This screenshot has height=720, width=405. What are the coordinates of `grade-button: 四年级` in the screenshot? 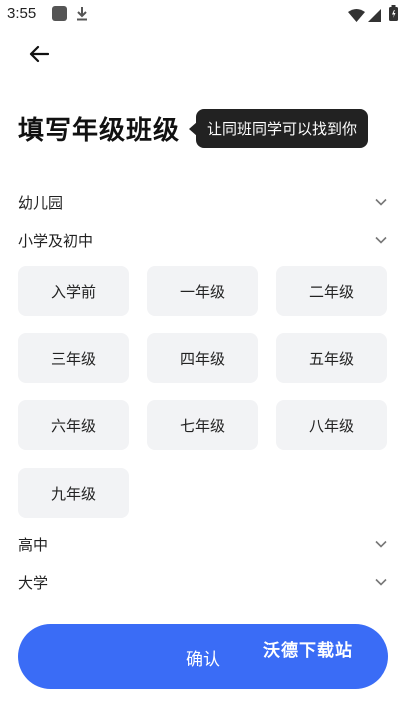 It's located at (202, 358).